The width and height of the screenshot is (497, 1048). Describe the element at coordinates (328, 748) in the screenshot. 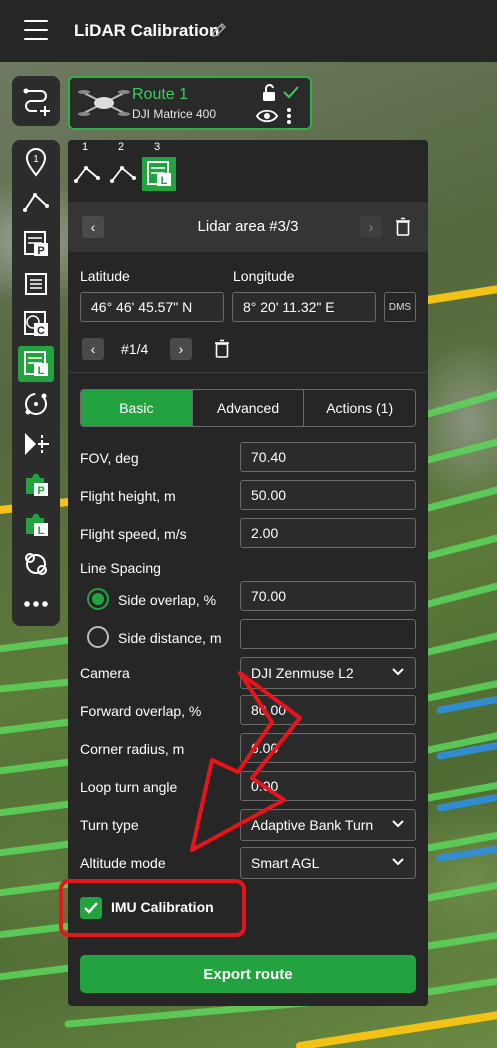

I see `corner-radius-field: 6.00` at that location.